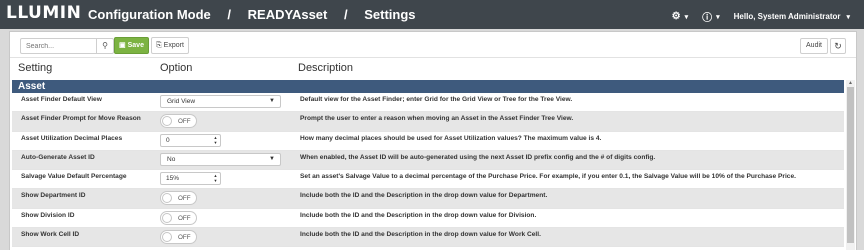  What do you see at coordinates (433, 45) in the screenshot?
I see `toolbar: ⚲ ▣ Save ⎘ Export Audit ↻` at bounding box center [433, 45].